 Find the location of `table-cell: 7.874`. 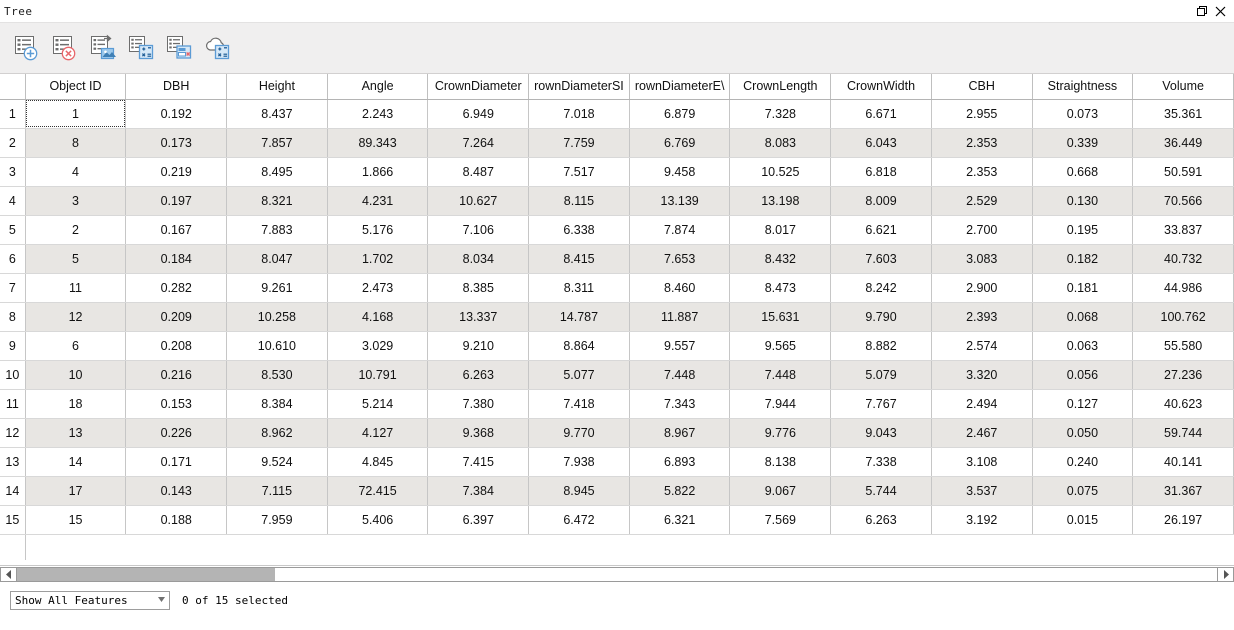

table-cell: 7.874 is located at coordinates (680, 230).